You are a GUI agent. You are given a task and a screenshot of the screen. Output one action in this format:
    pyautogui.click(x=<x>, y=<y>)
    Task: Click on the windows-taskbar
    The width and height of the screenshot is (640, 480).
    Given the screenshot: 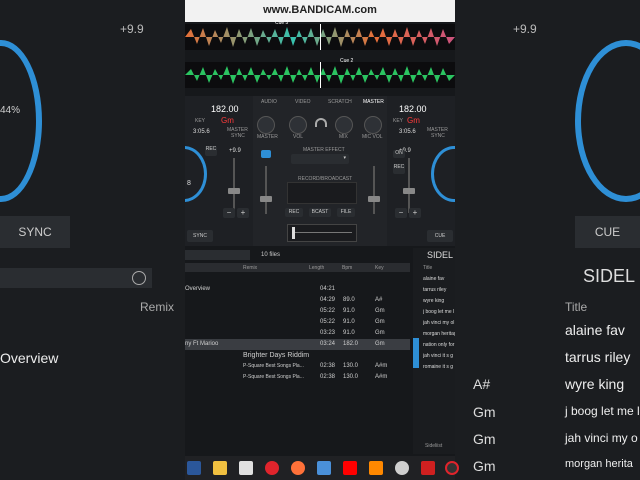 What is the action you would take?
    pyautogui.click(x=322, y=468)
    